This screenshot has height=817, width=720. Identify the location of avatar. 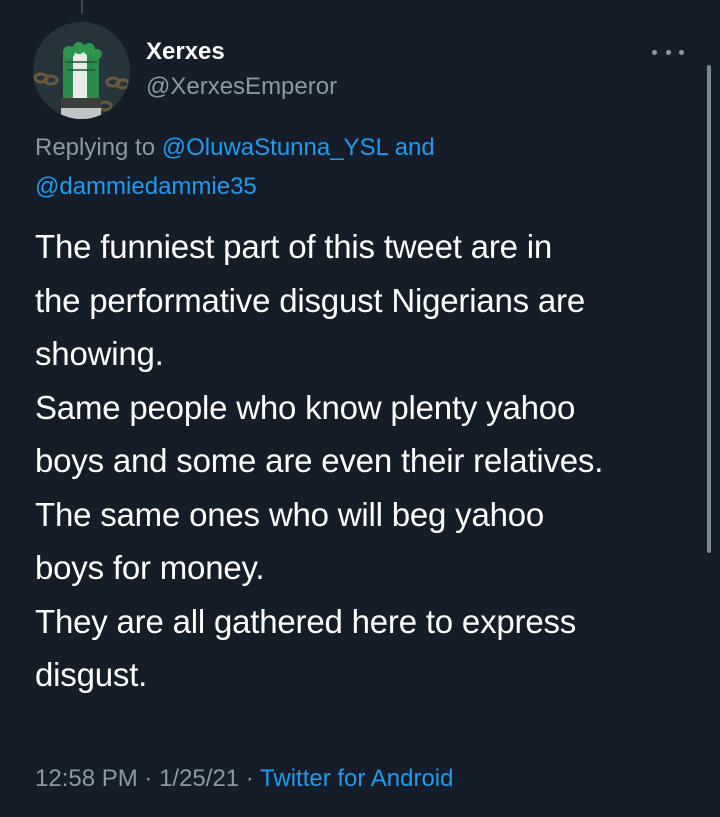
(81, 70).